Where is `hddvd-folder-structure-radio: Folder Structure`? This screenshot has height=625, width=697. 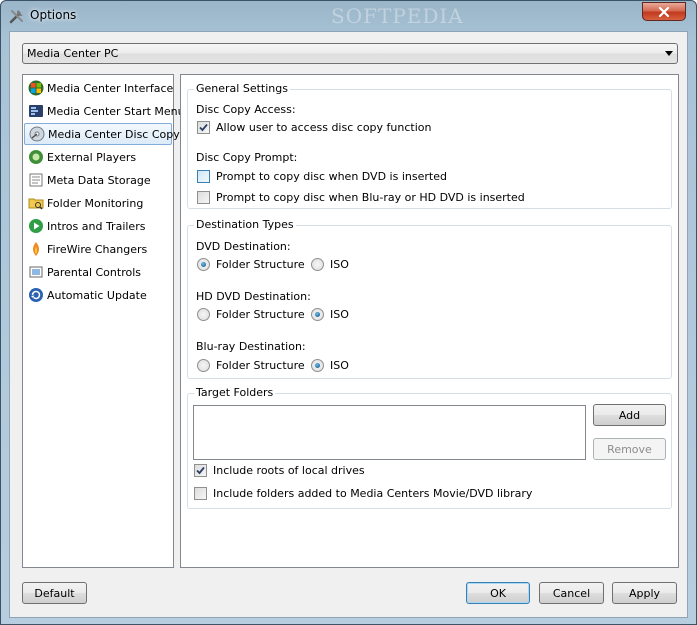
hddvd-folder-structure-radio: Folder Structure is located at coordinates (251, 314).